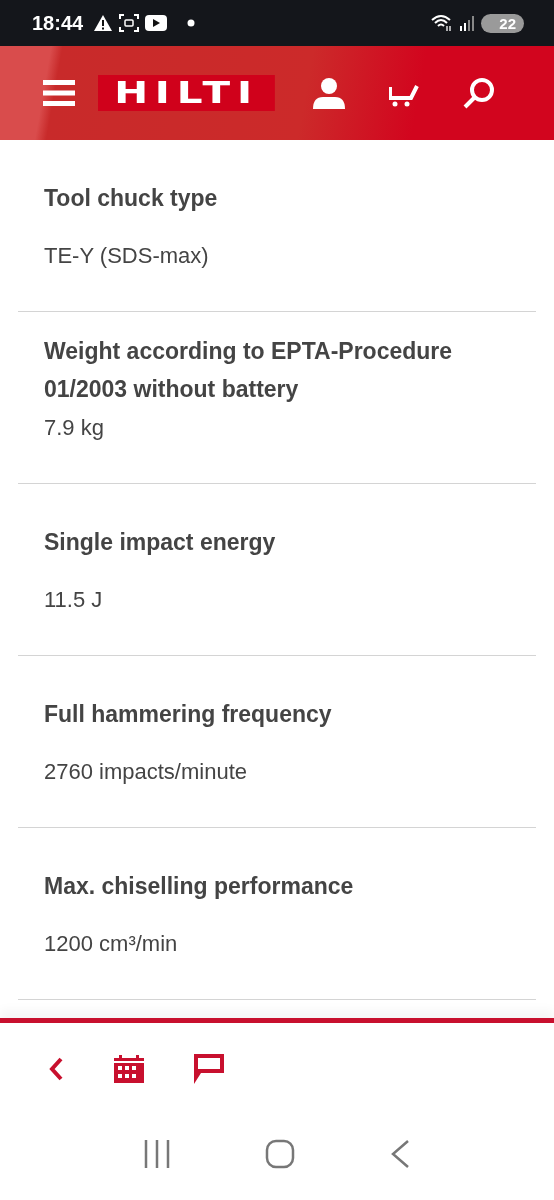 This screenshot has width=554, height=1200. What do you see at coordinates (156, 23) in the screenshot?
I see `video-icon` at bounding box center [156, 23].